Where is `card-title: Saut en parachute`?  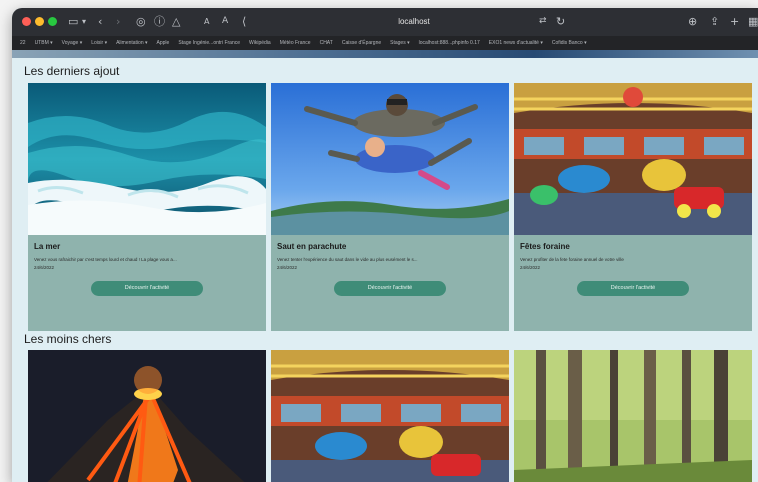 card-title: Saut en parachute is located at coordinates (312, 246).